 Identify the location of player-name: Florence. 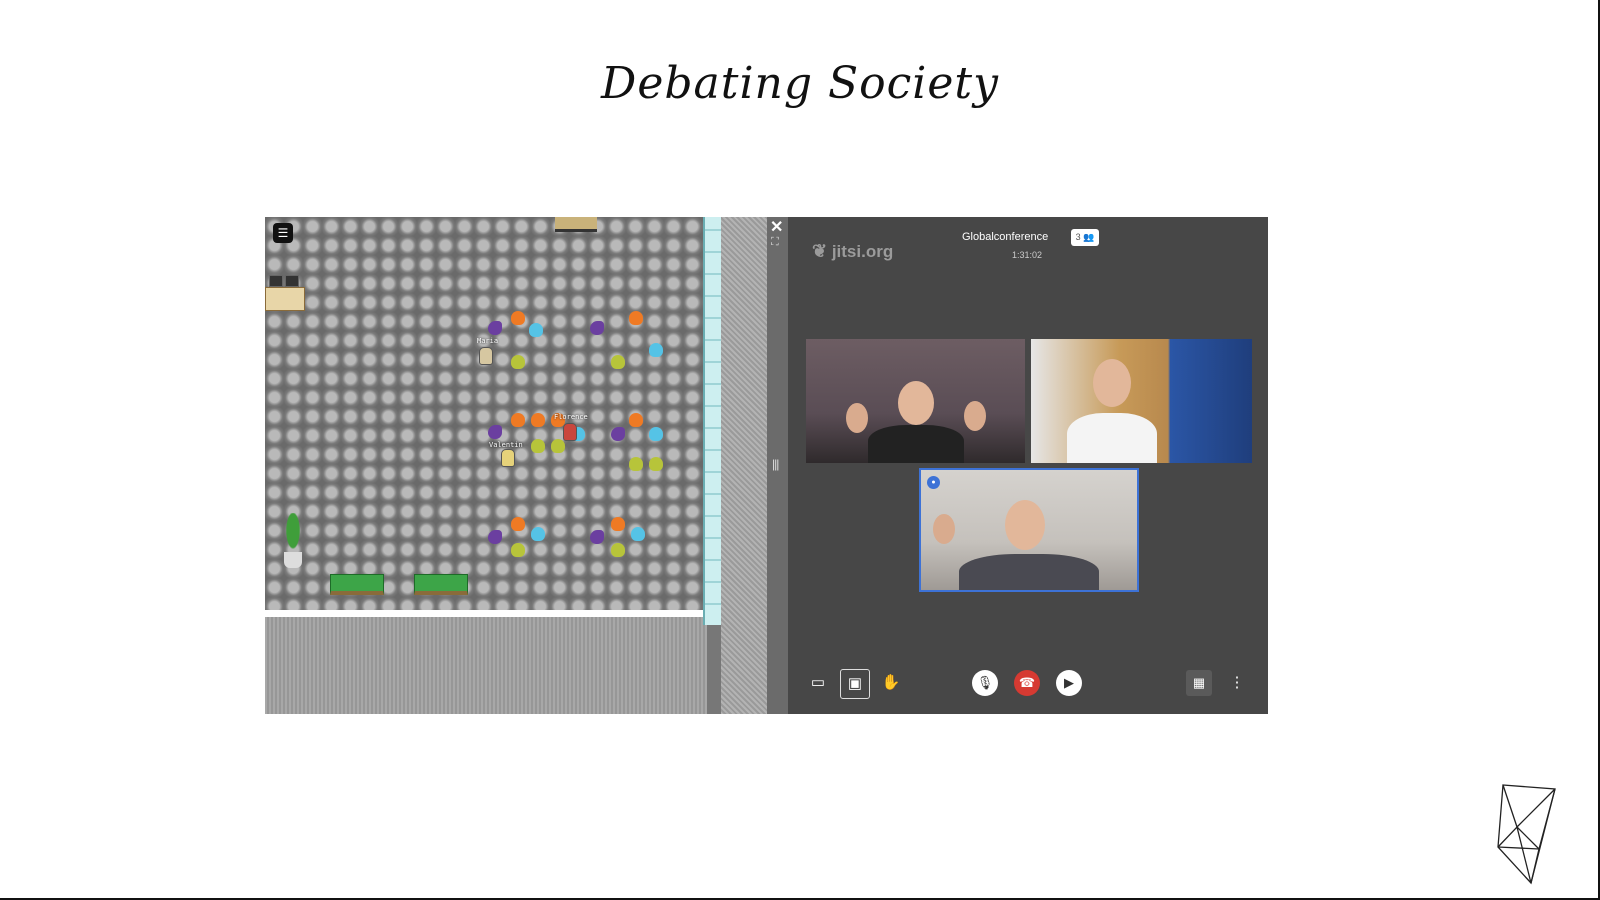
(571, 417).